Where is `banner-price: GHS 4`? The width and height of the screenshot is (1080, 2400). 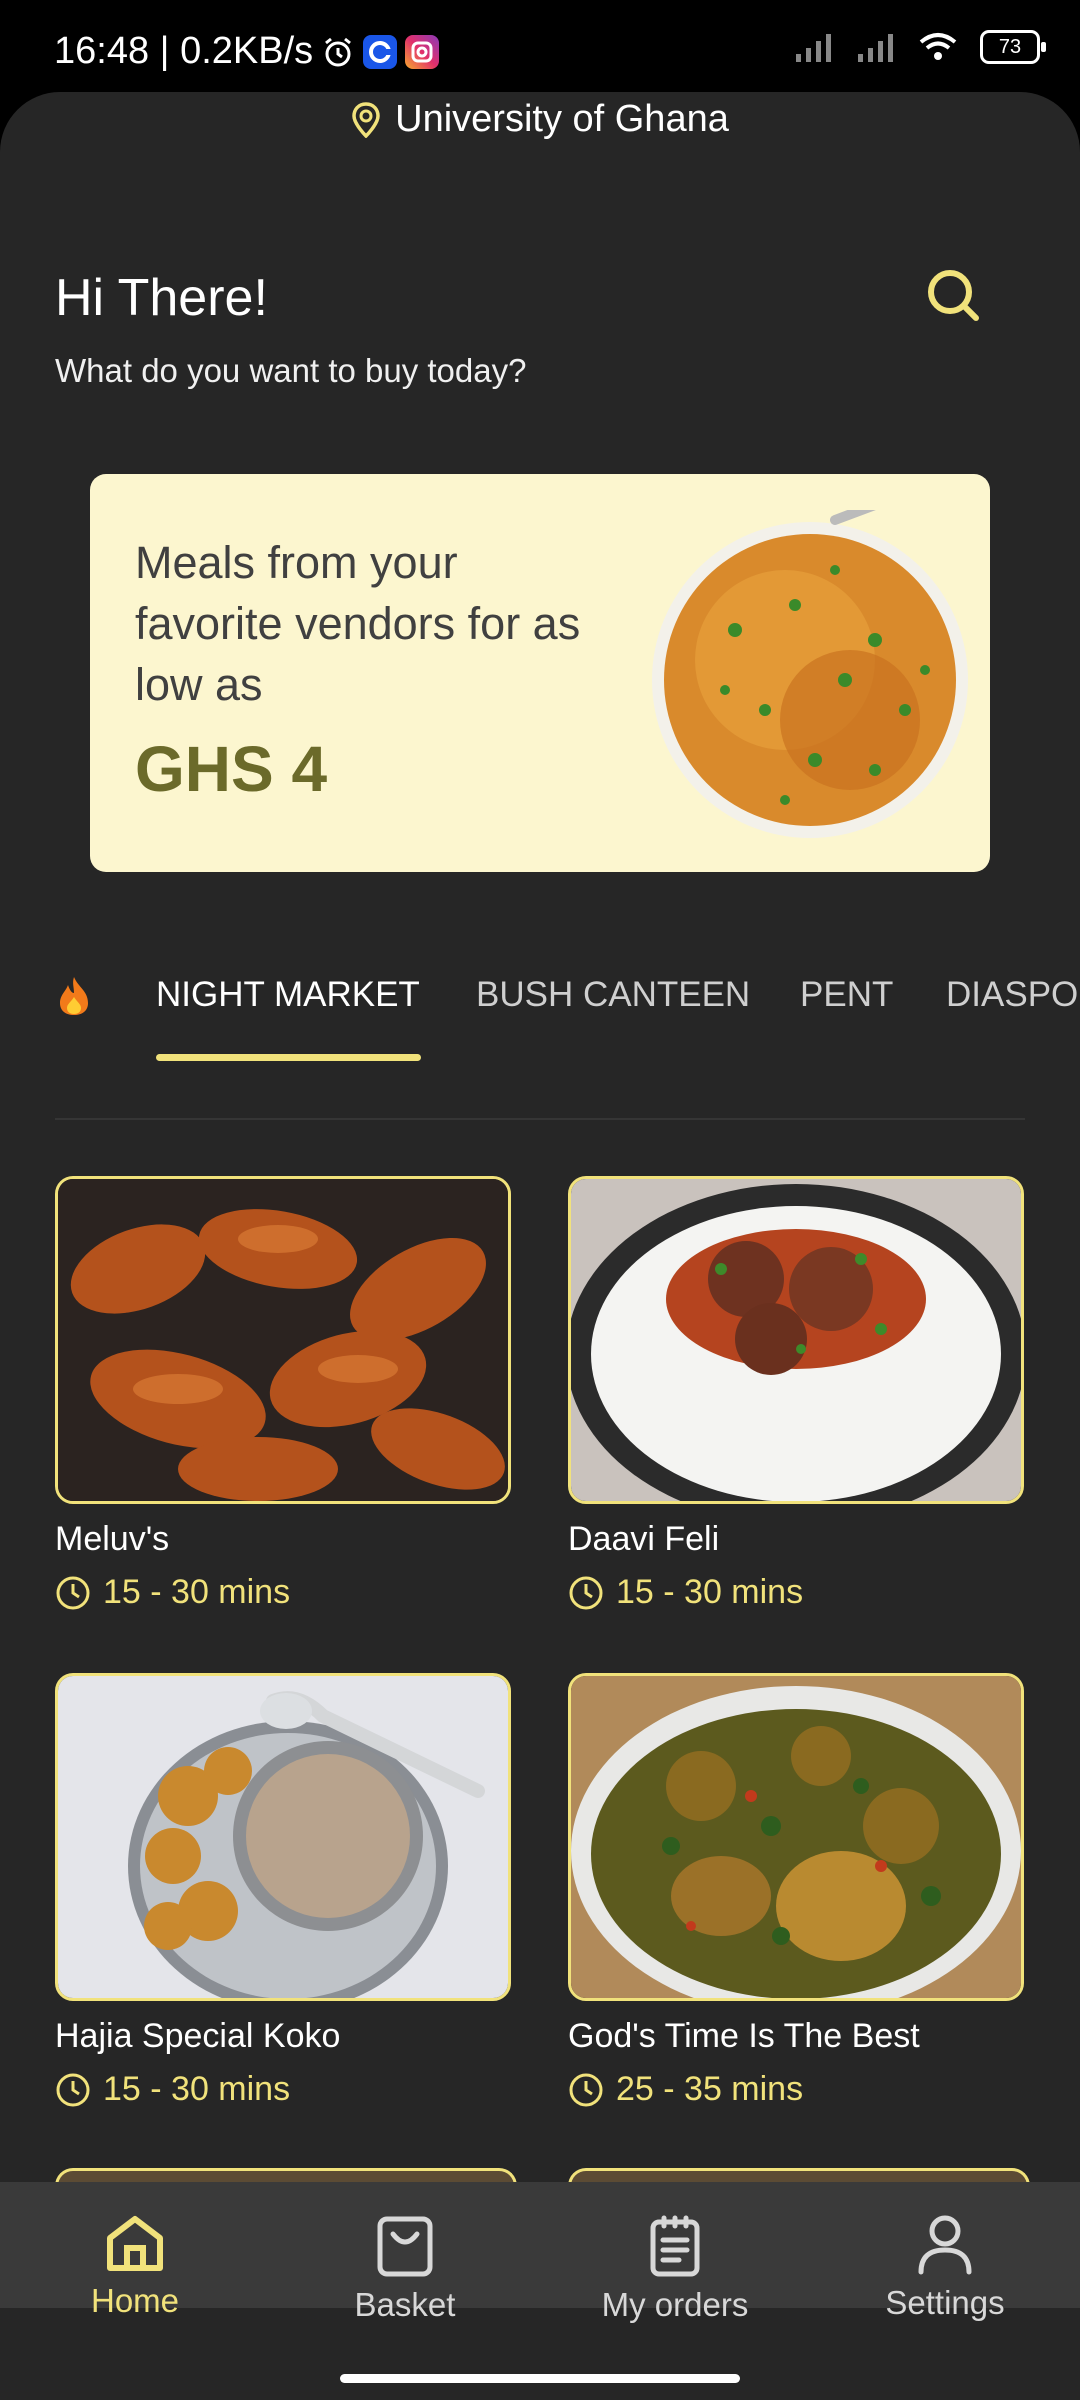 banner-price: GHS 4 is located at coordinates (231, 769).